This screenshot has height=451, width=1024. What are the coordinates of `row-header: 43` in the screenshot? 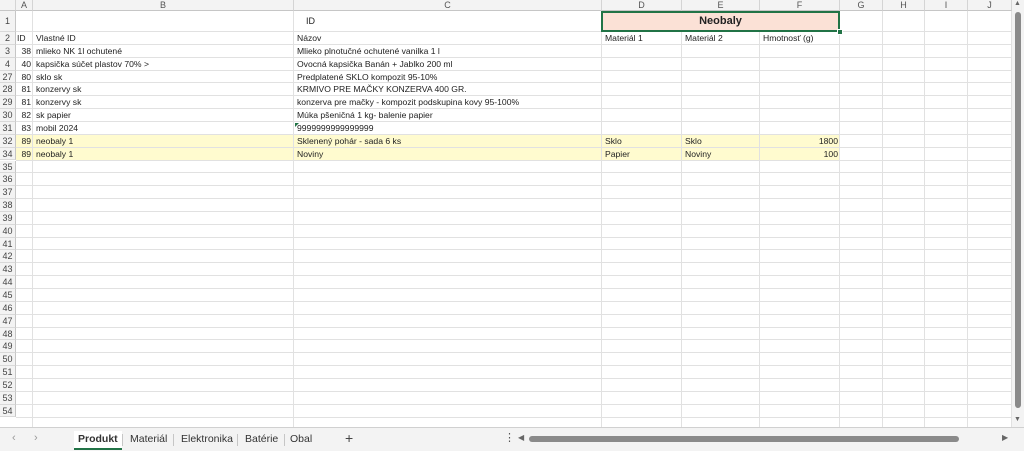 It's located at (8, 270).